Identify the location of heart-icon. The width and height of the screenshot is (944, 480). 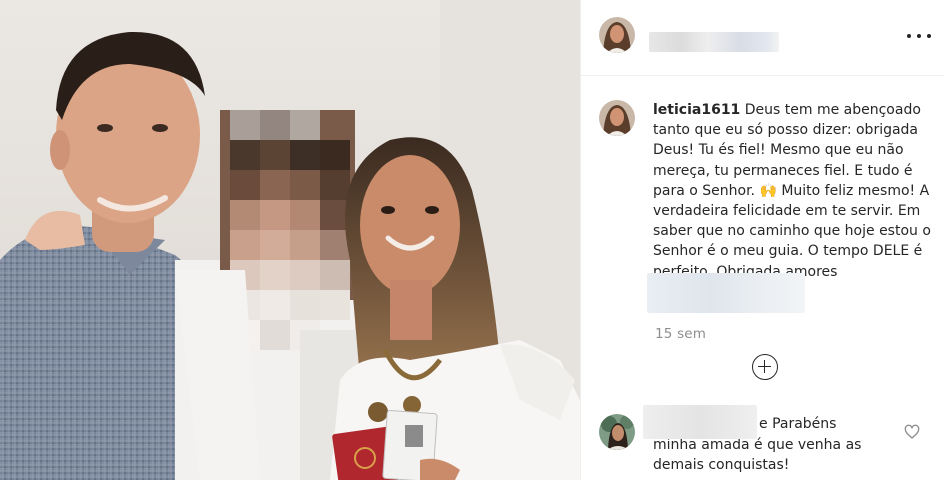
(912, 432).